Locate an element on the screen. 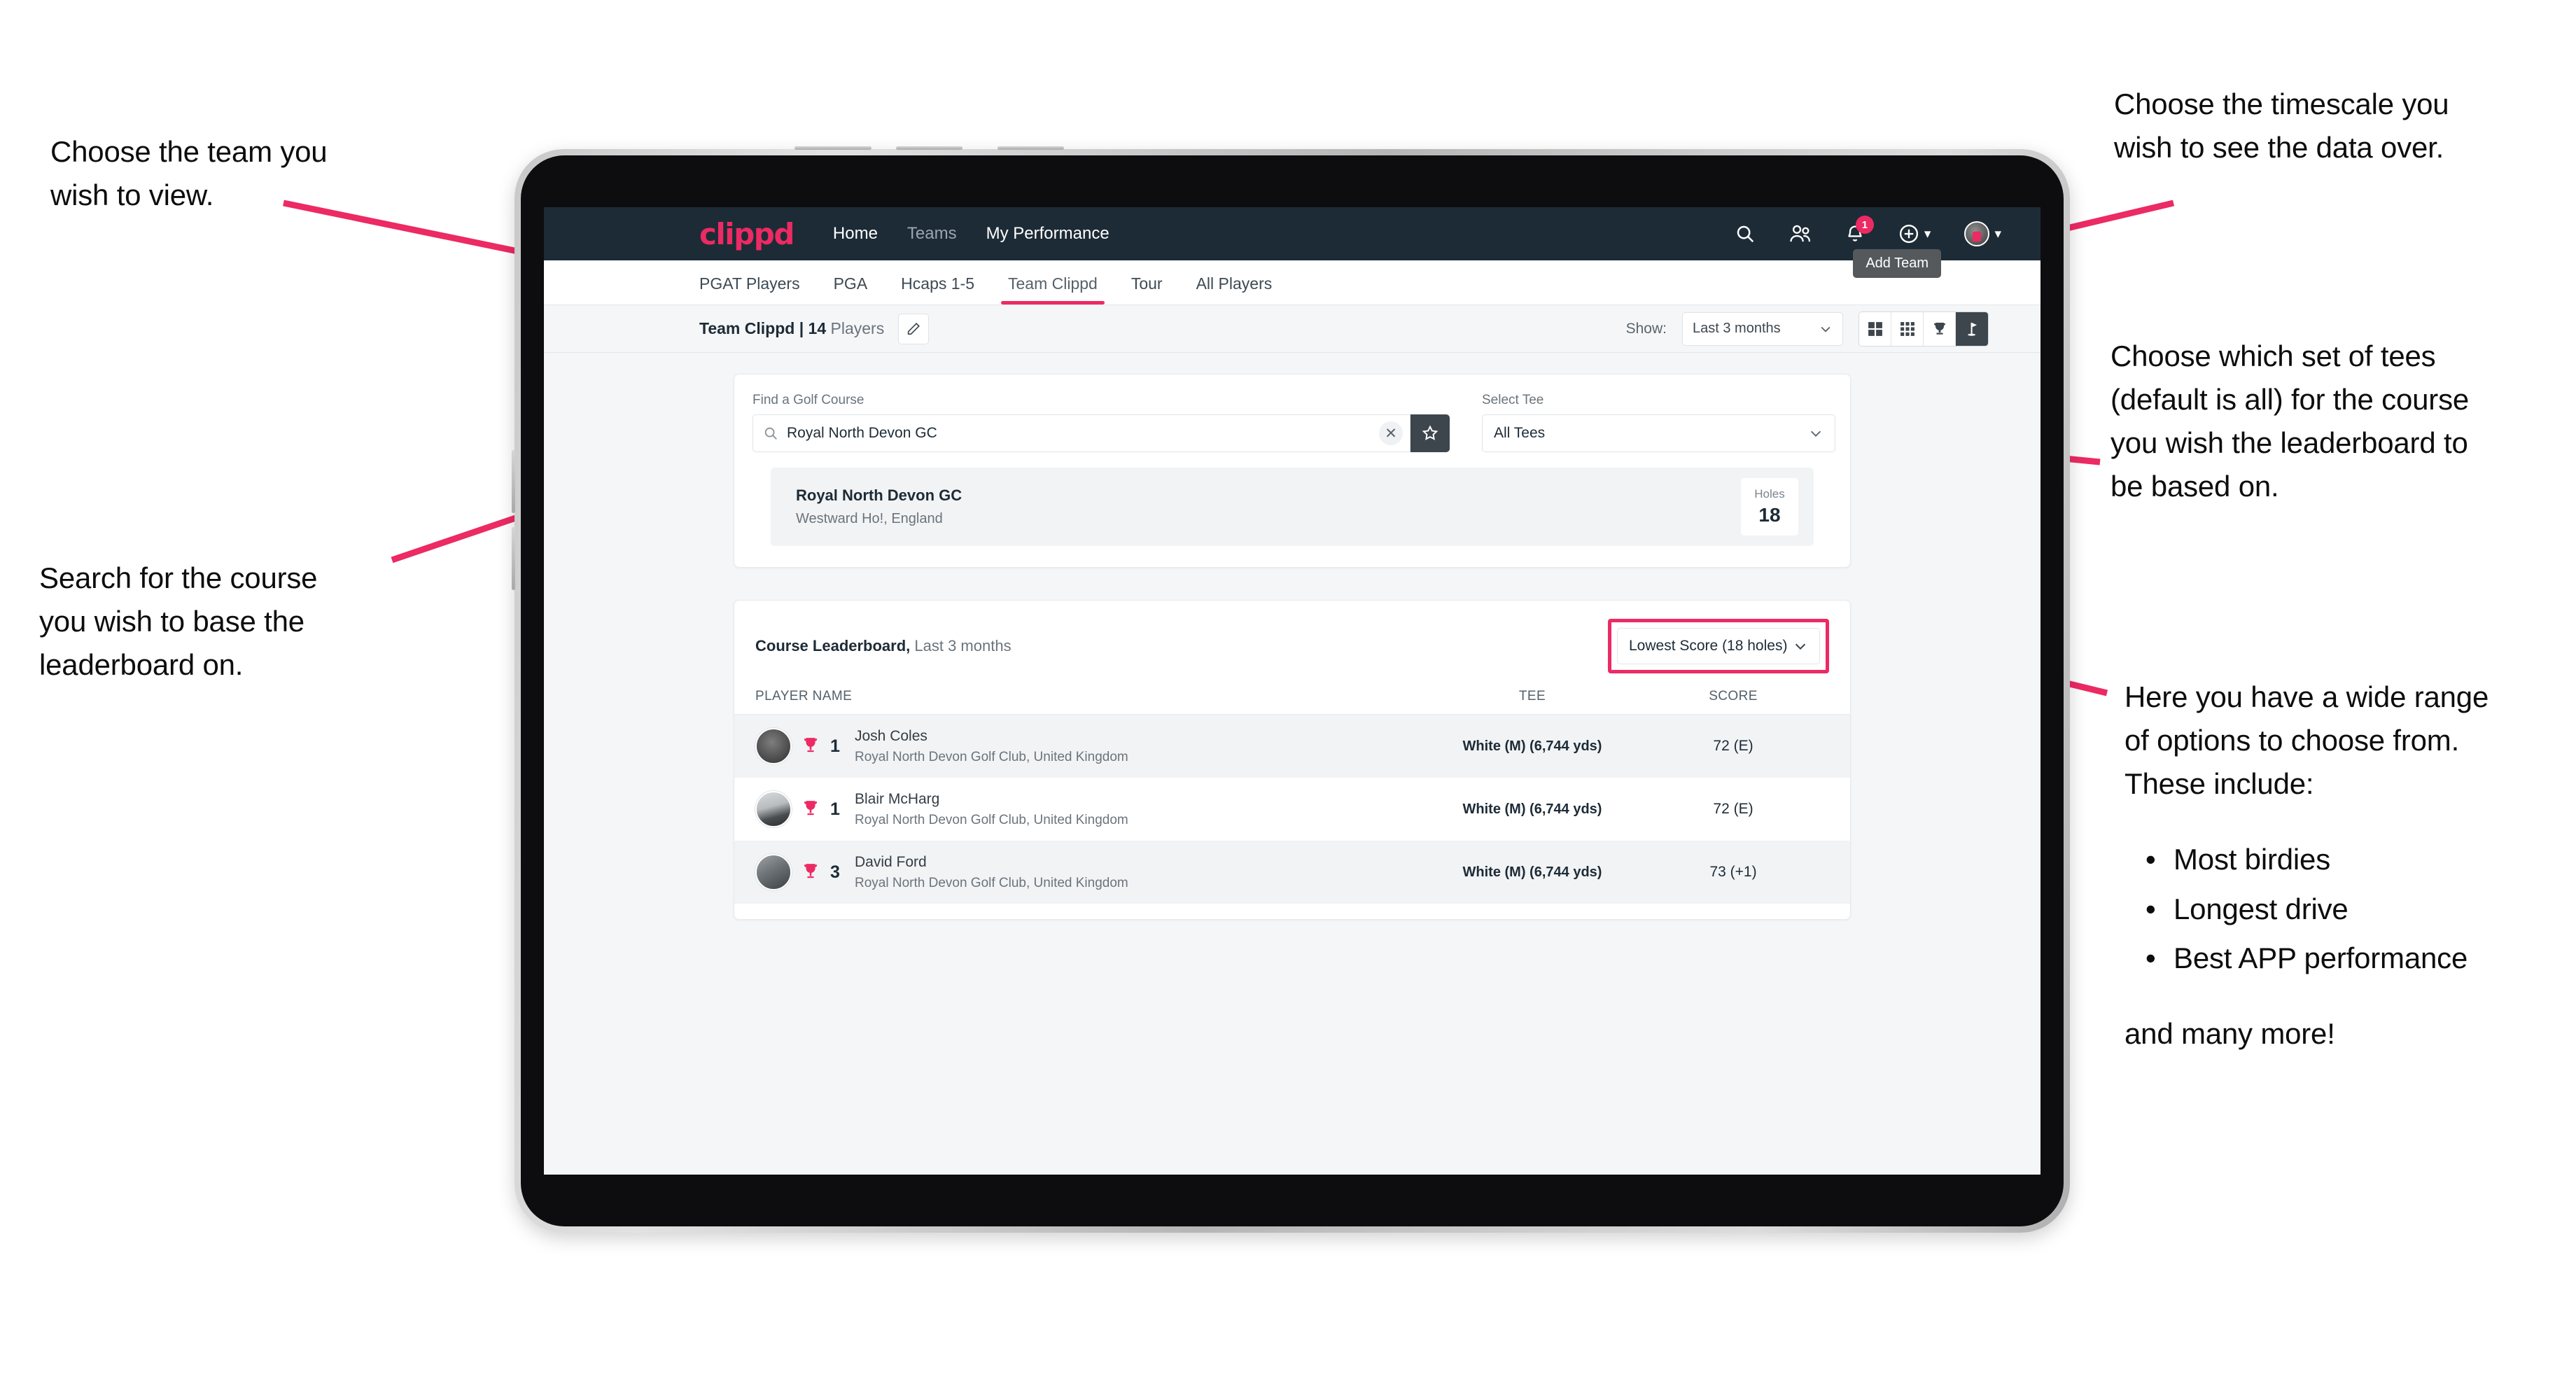 The width and height of the screenshot is (2576, 1386). view-course-button is located at coordinates (1972, 329).